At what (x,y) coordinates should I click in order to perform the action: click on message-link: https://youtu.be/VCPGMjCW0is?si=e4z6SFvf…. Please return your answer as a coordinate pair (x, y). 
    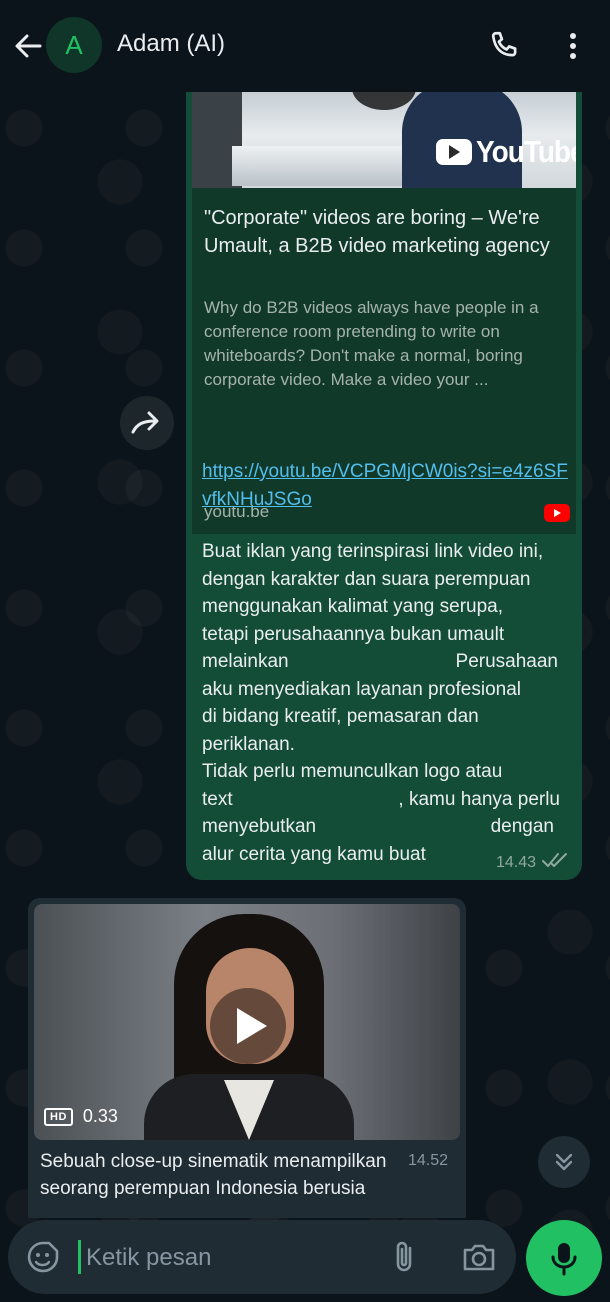
    Looking at the image, I should click on (387, 486).